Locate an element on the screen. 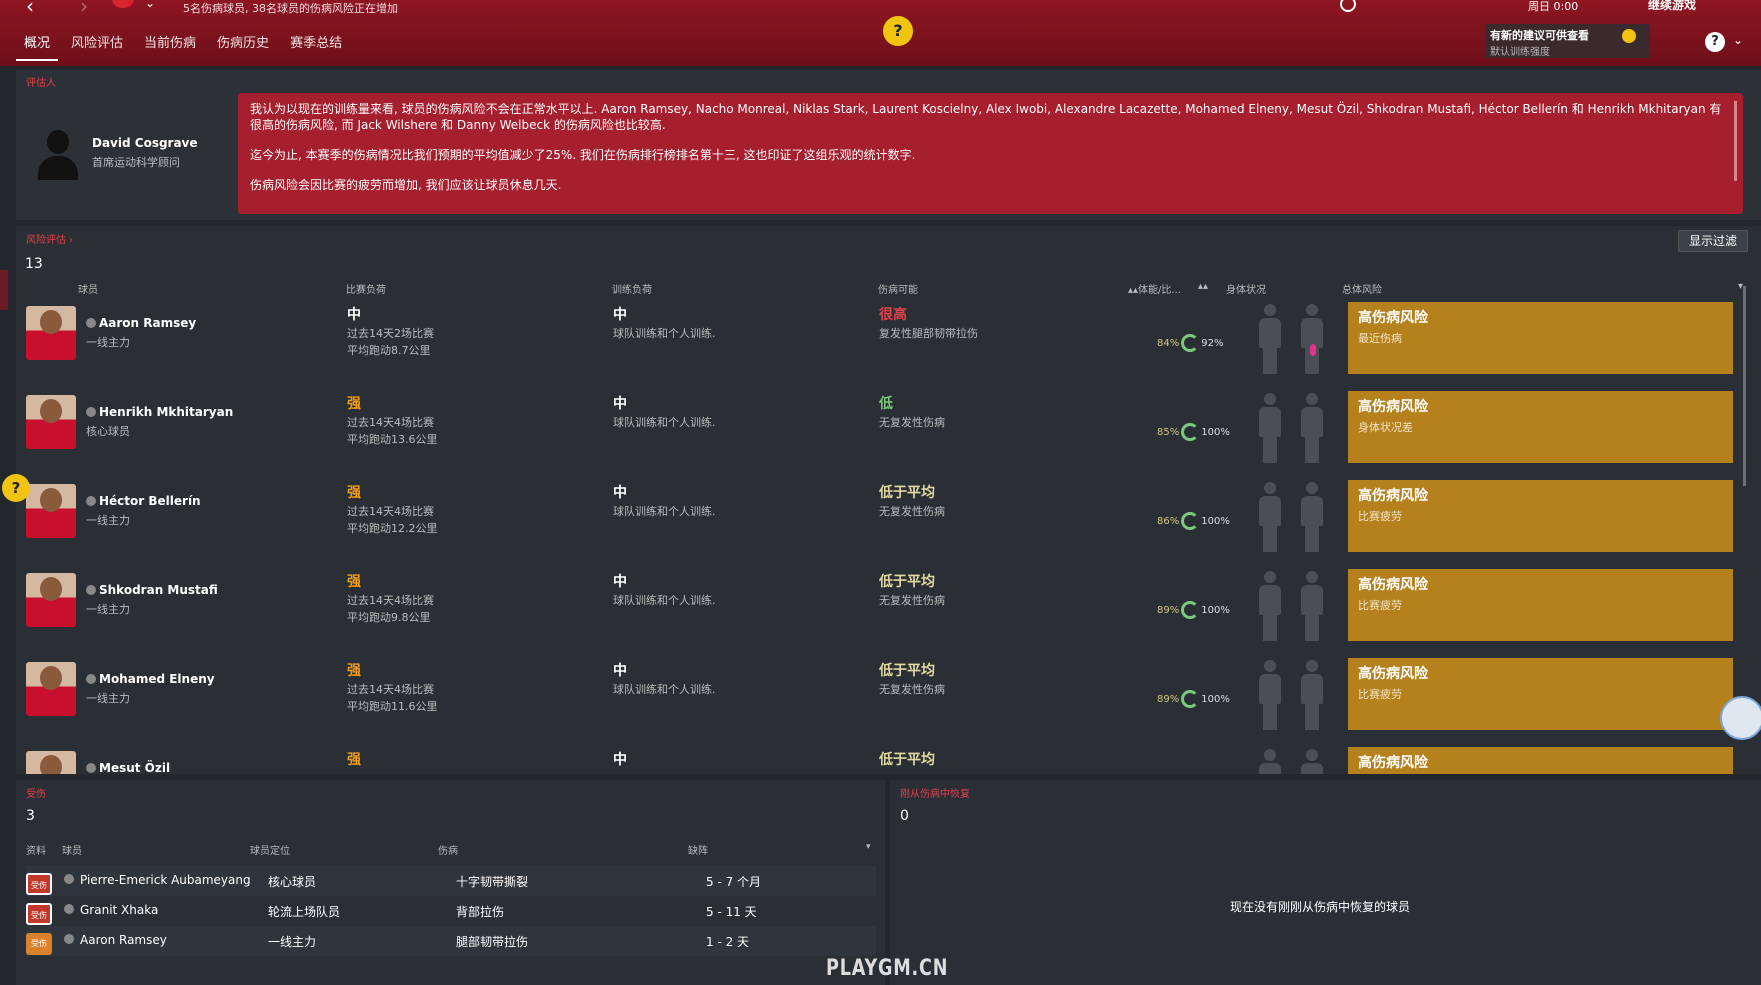 The image size is (1761, 985). back-arrow-icon: ‹ is located at coordinates (30, 9).